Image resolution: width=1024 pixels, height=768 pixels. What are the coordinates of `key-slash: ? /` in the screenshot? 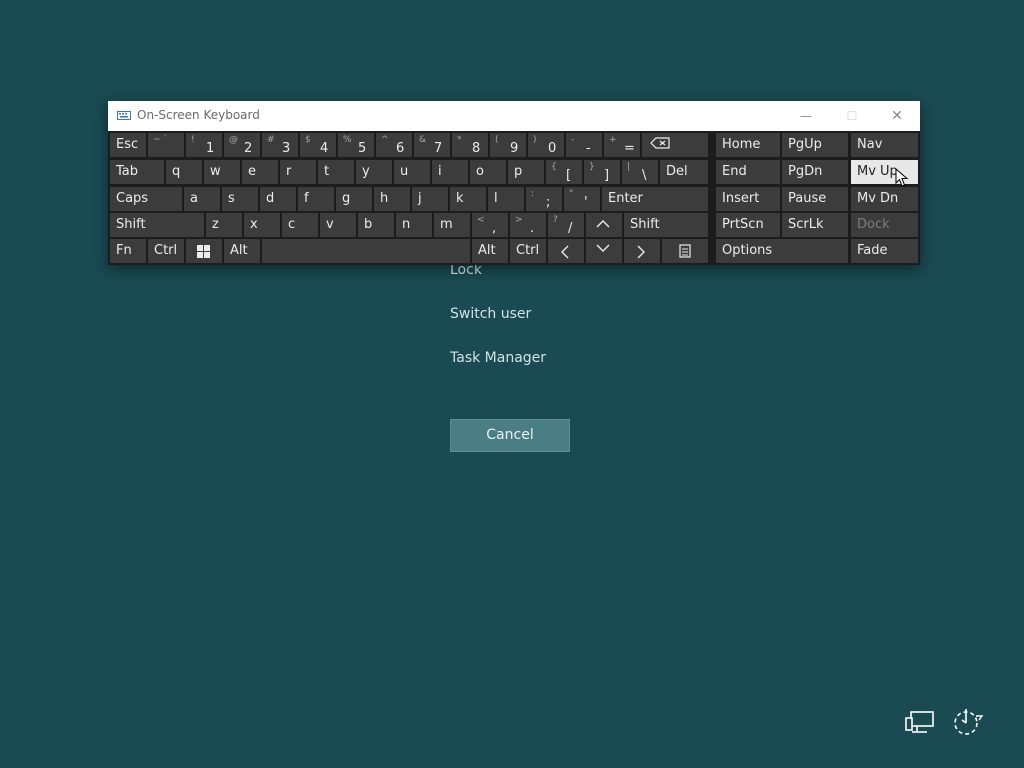 It's located at (566, 225).